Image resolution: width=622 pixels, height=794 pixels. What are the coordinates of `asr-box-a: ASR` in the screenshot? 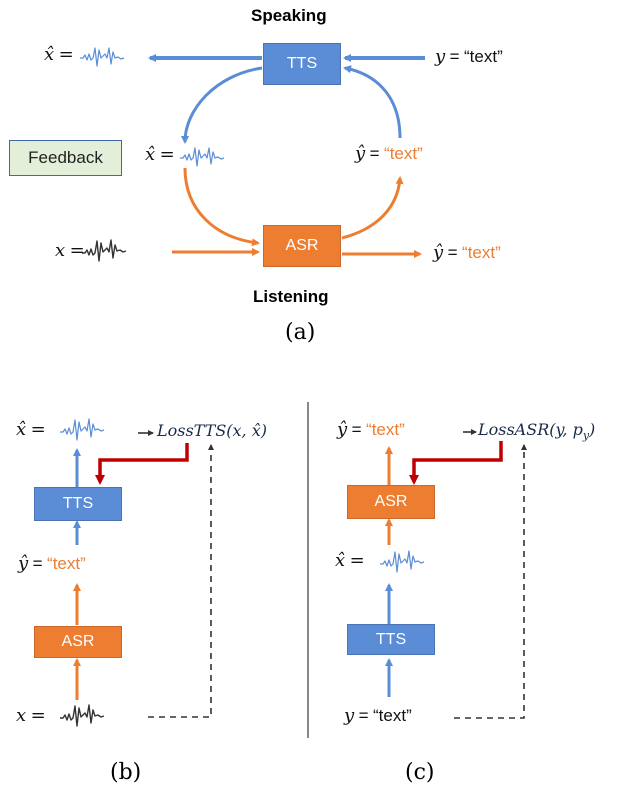 It's located at (302, 246).